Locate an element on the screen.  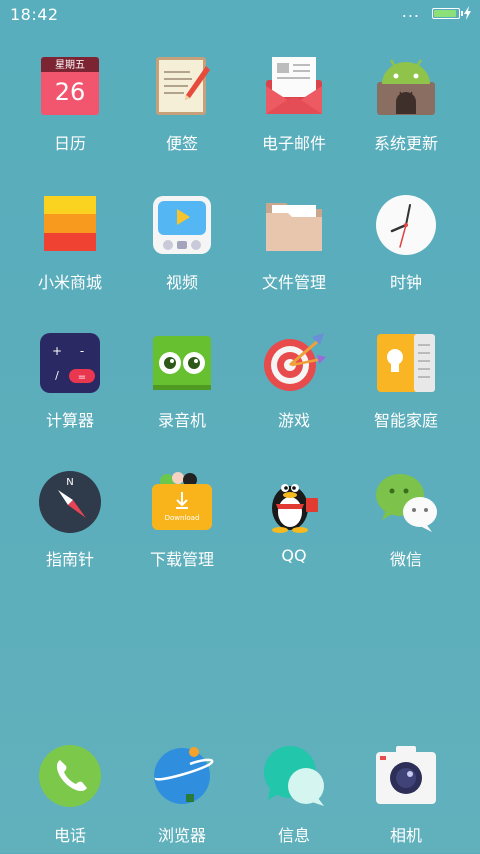
app-label: 电子邮件 is located at coordinates (293, 143).